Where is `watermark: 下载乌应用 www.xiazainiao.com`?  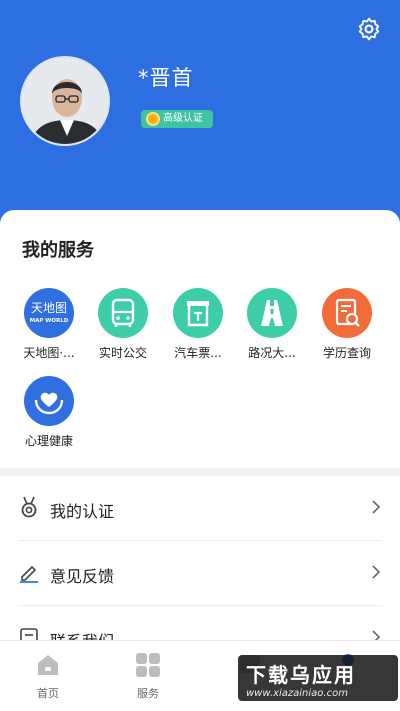
watermark: 下载乌应用 www.xiazainiao.com is located at coordinates (318, 678).